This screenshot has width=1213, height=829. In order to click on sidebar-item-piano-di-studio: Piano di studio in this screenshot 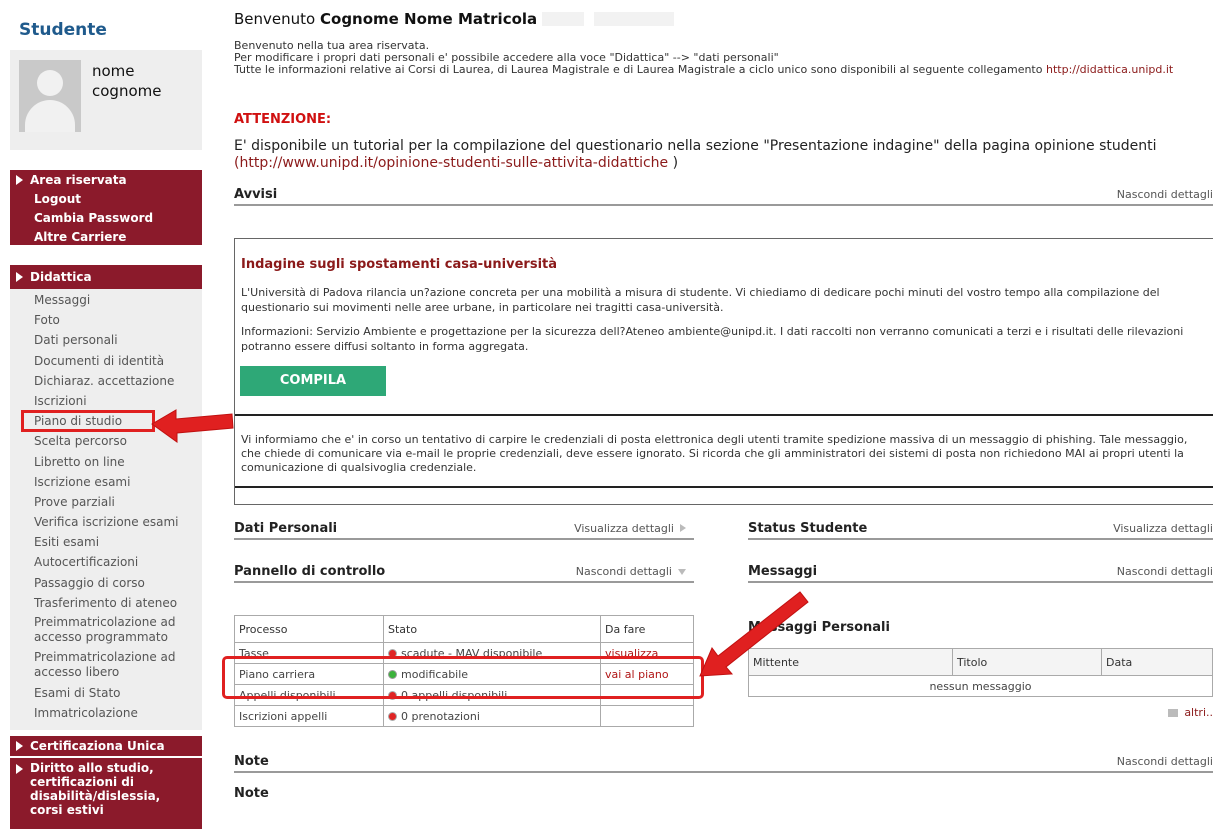, I will do `click(88, 421)`.